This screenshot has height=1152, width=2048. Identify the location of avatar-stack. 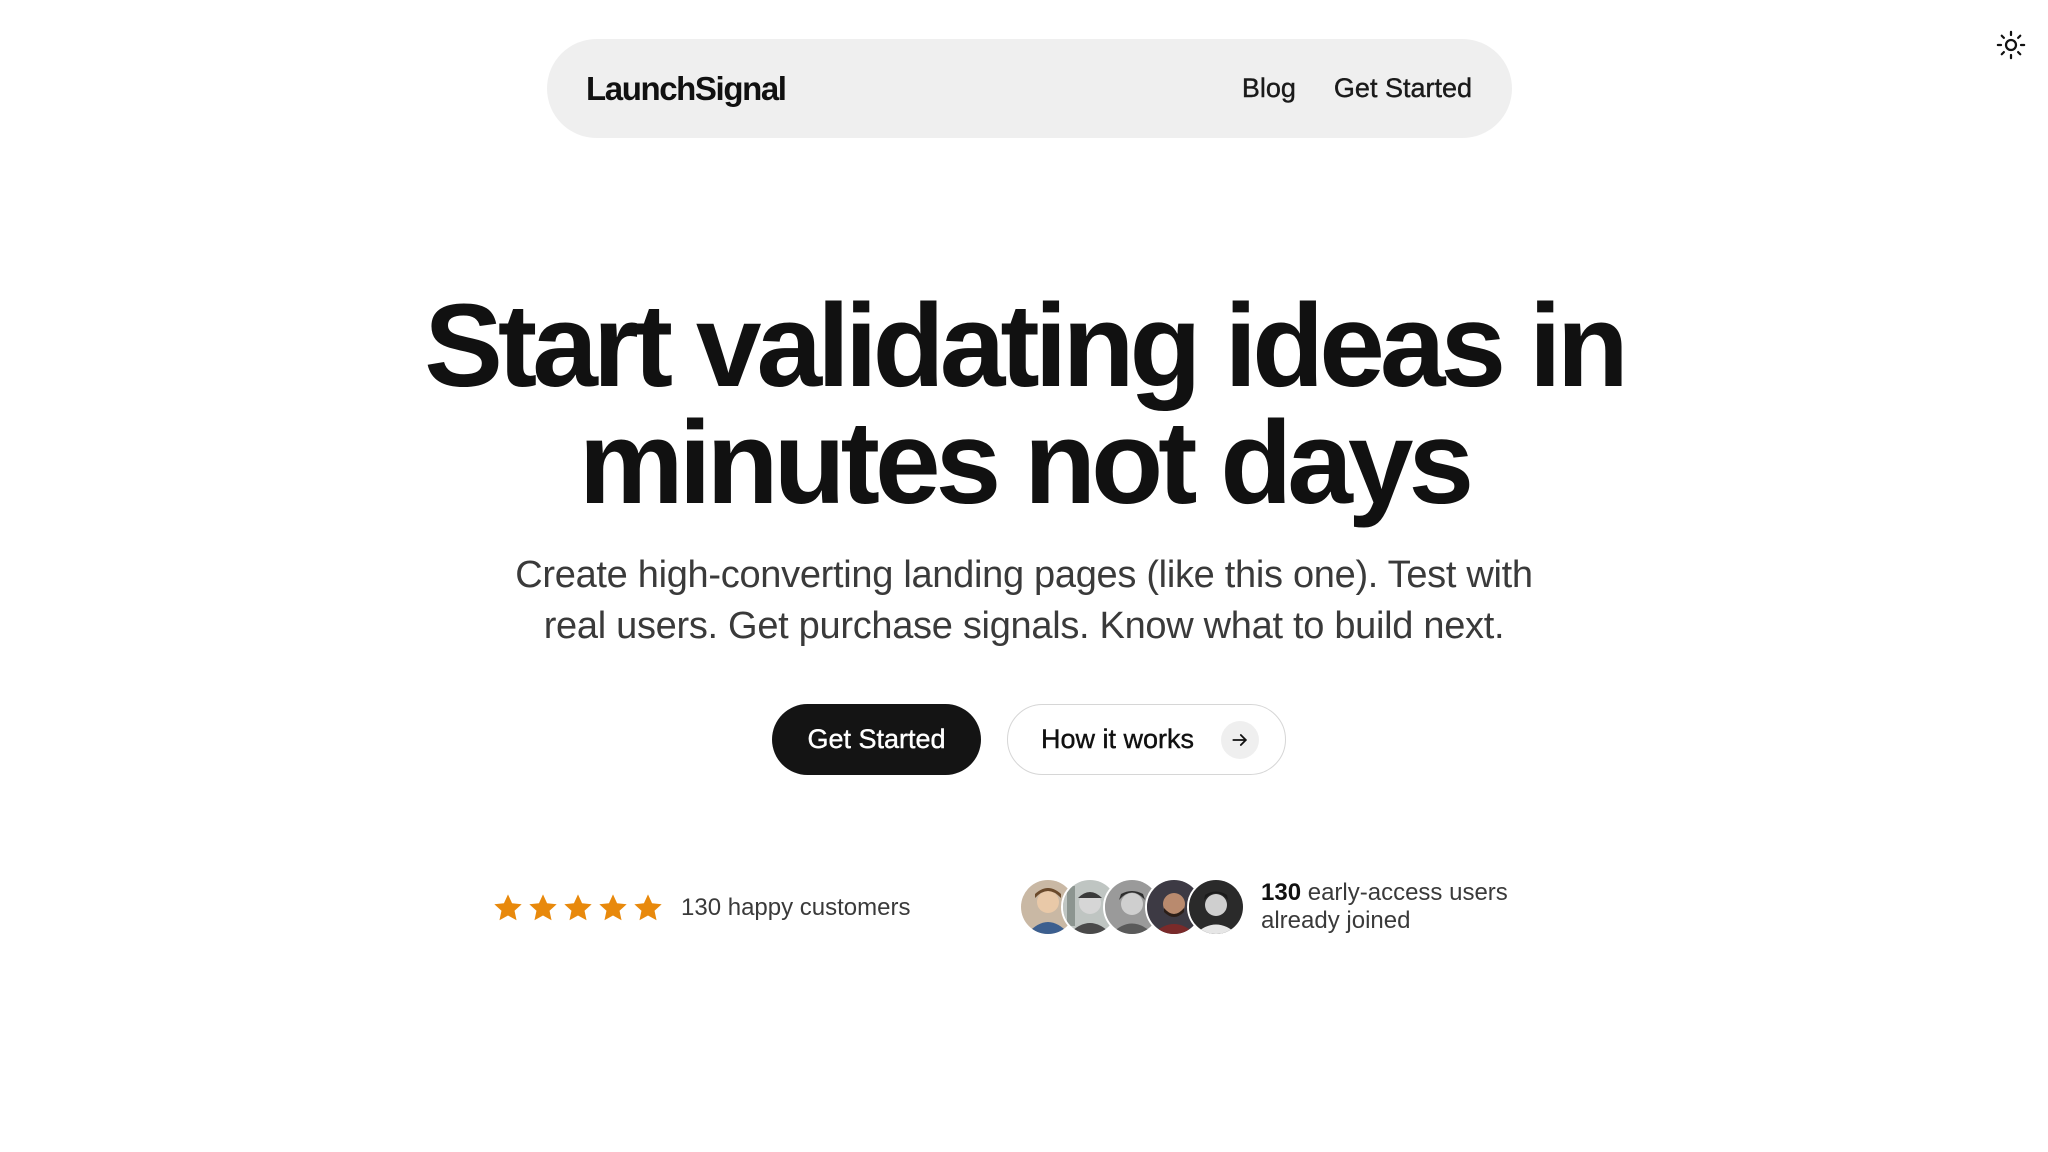
(1132, 907).